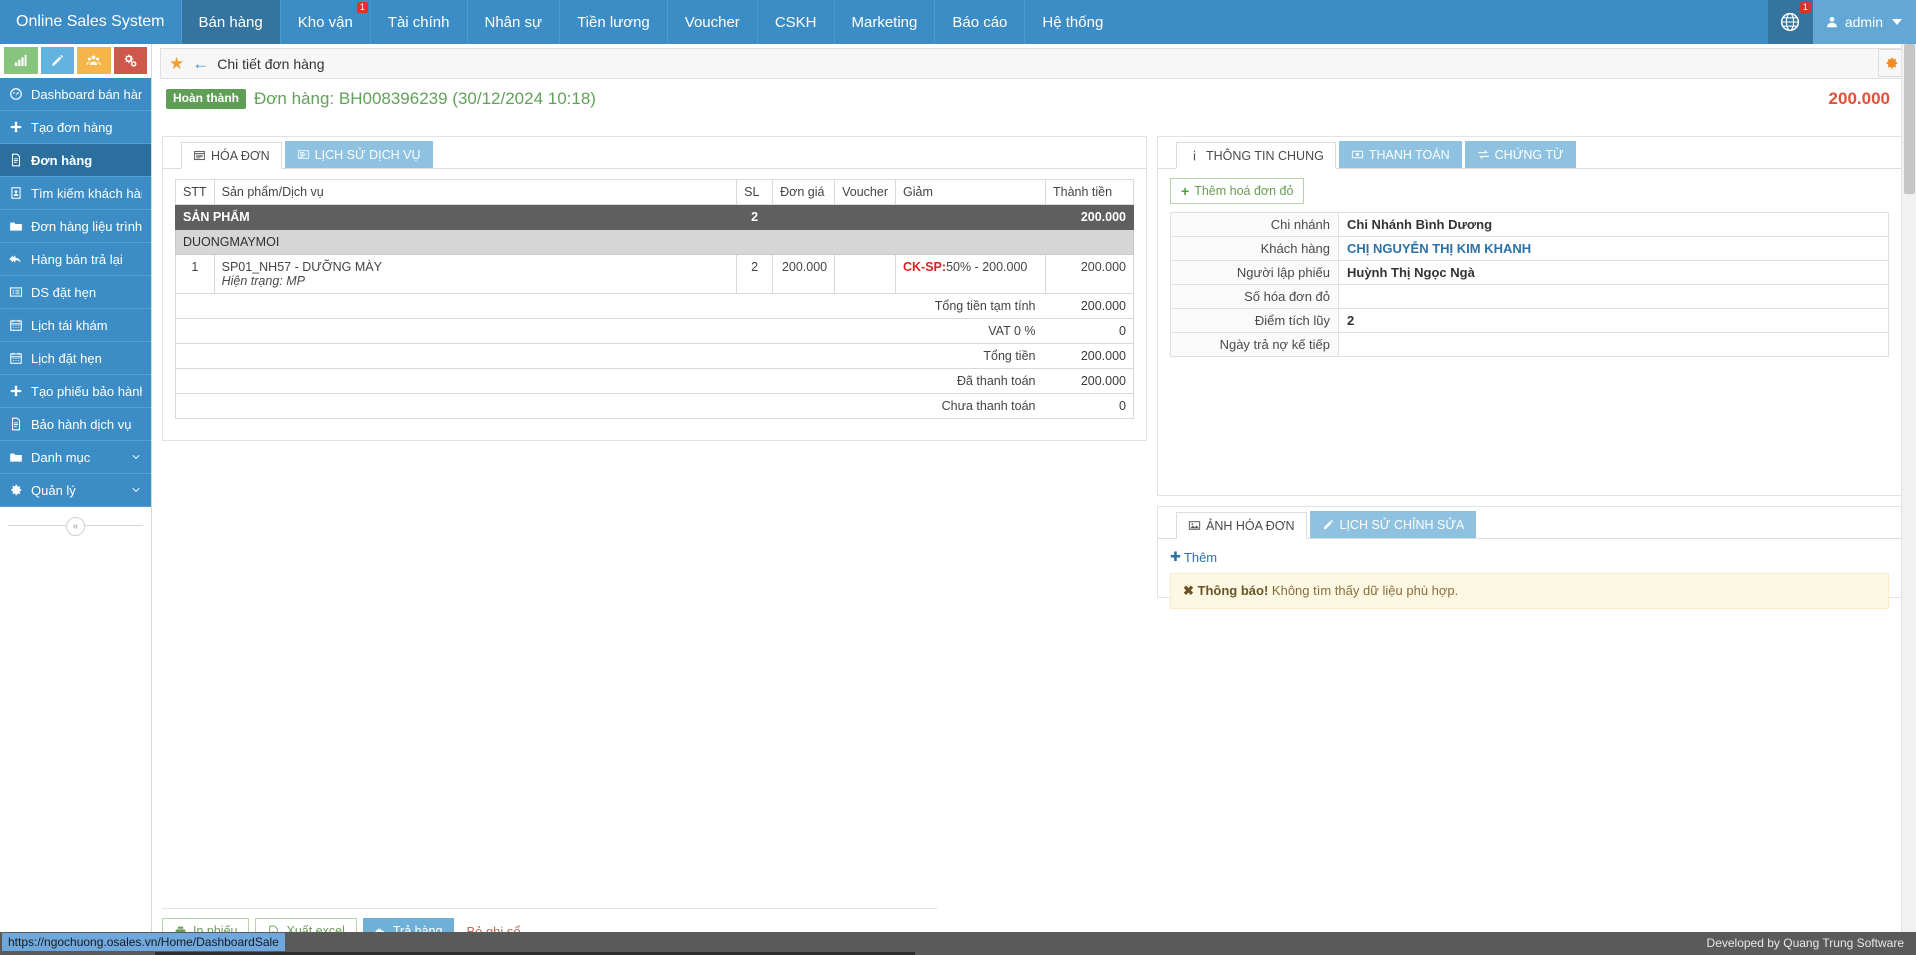 The width and height of the screenshot is (1916, 955). What do you see at coordinates (1200, 557) in the screenshot?
I see `add-image-label: Thêm` at bounding box center [1200, 557].